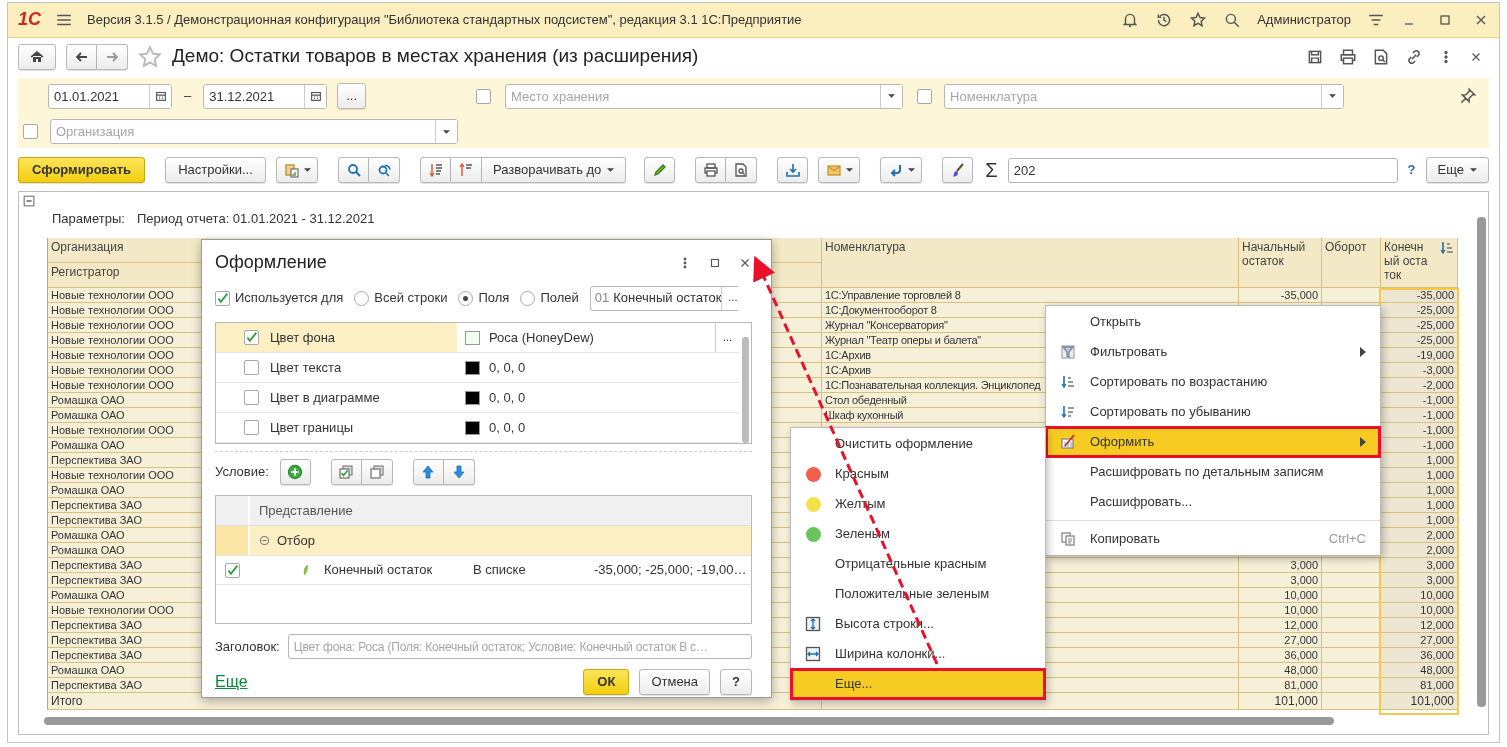 This screenshot has width=1507, height=747. I want to click on paste-button, so click(297, 170).